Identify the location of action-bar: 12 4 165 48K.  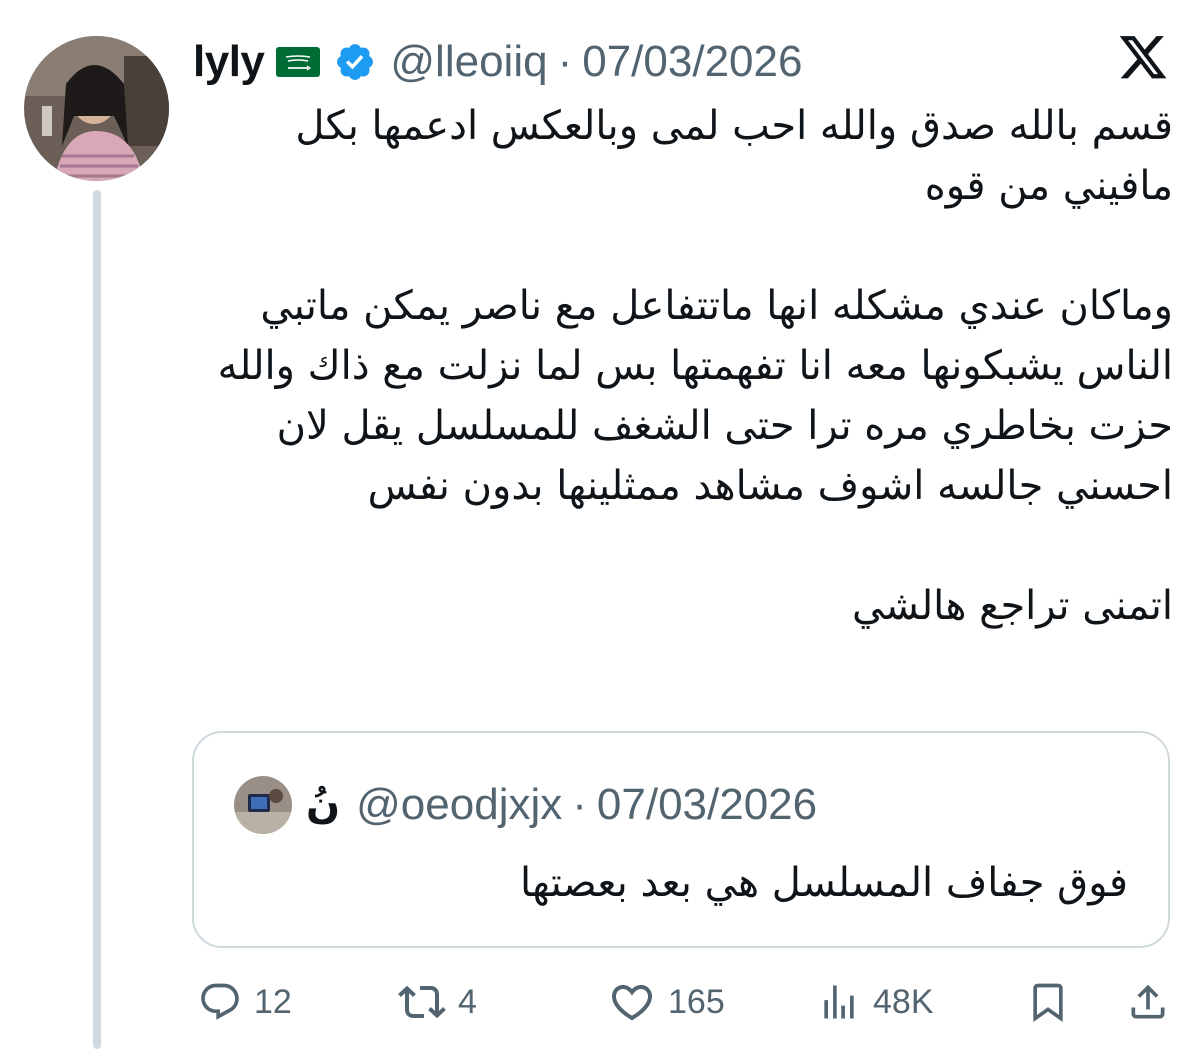
(682, 1002).